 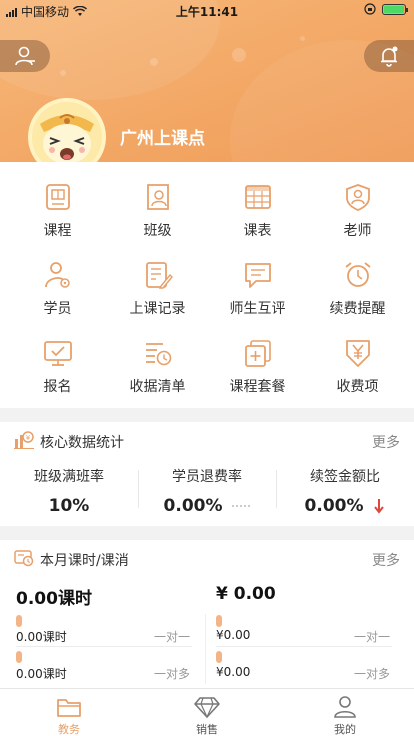 I want to click on amount-total: ¥ 0.00, so click(x=246, y=594).